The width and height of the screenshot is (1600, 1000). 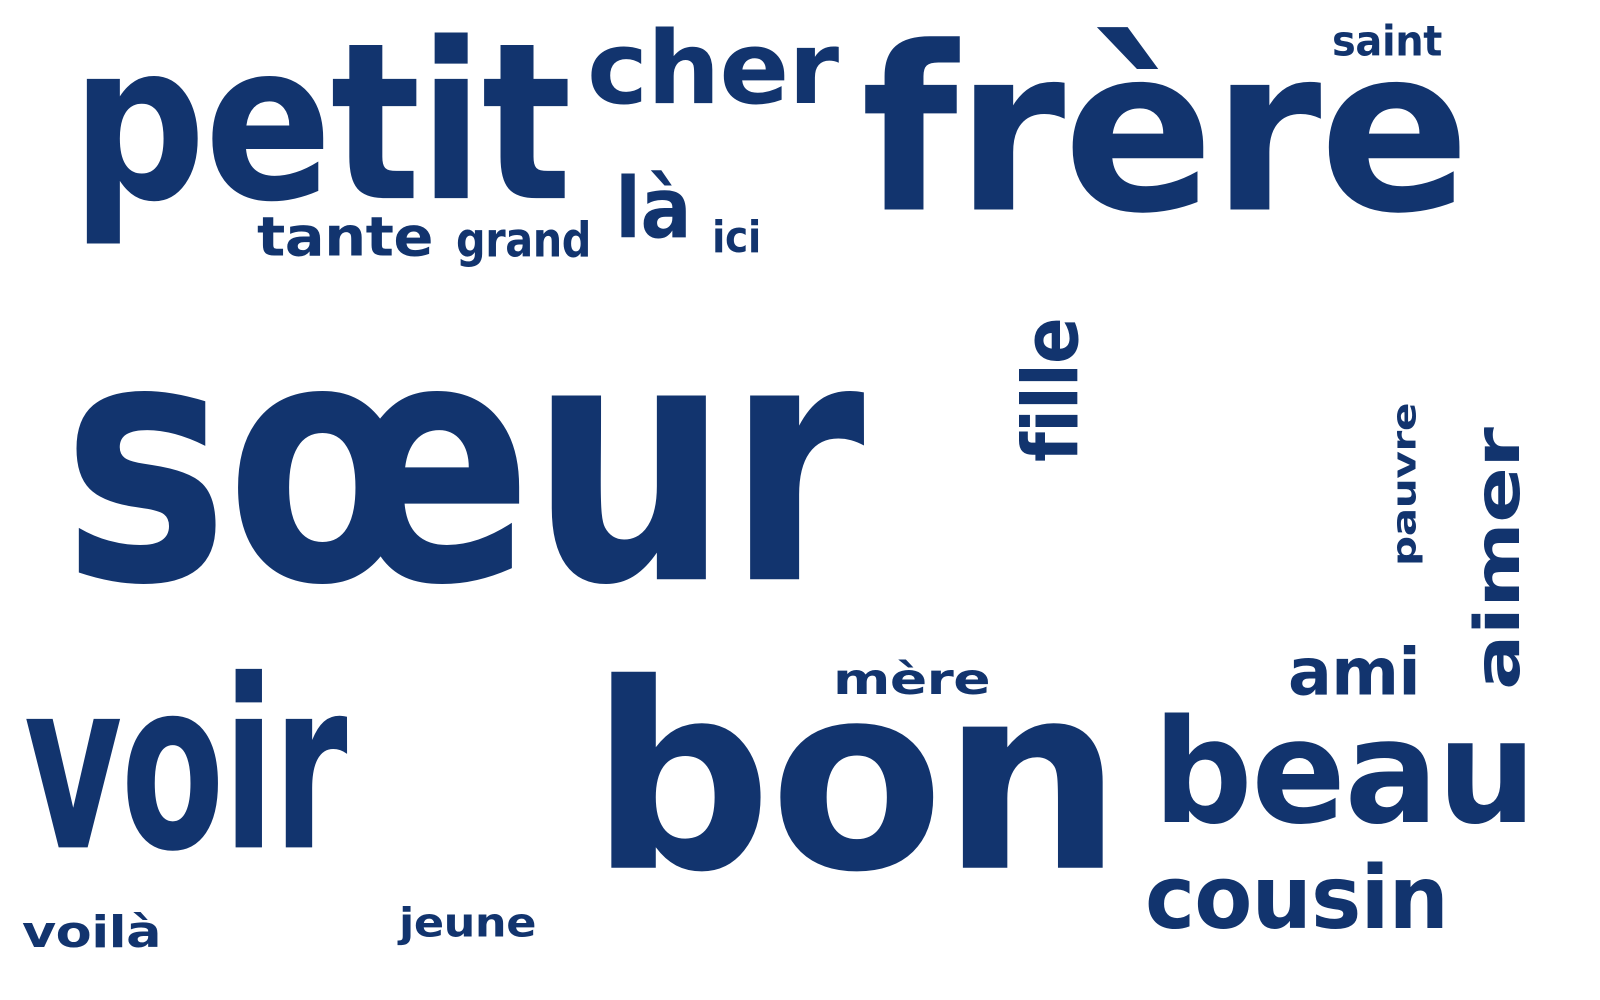 I want to click on word-jeune: jeune, so click(x=467, y=923).